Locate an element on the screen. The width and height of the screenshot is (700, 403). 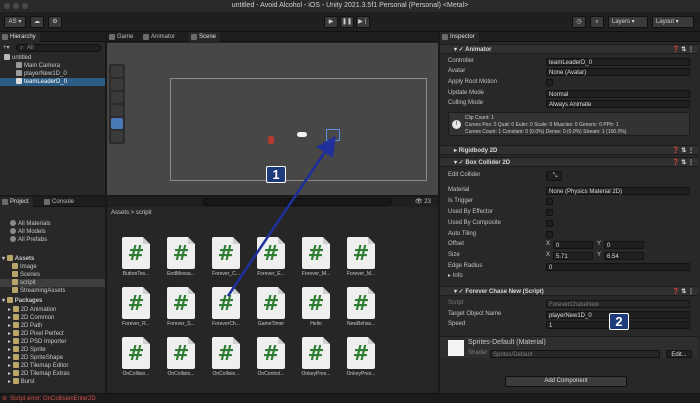
annotation-arrow is located at coordinates (281, 216).